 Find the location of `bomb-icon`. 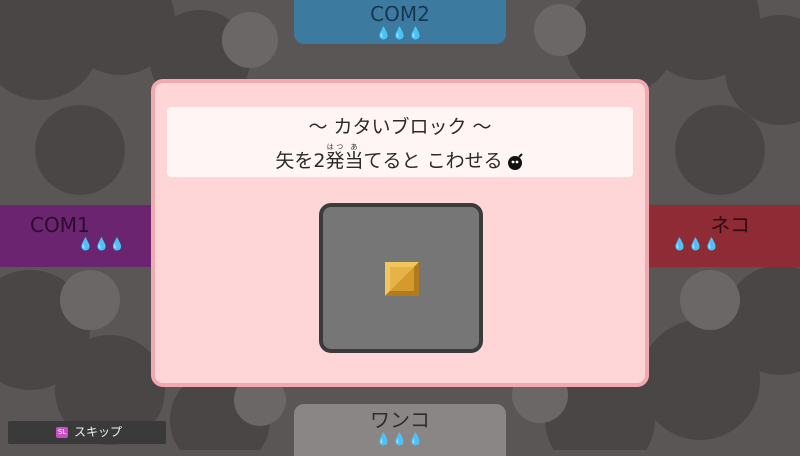

bomb-icon is located at coordinates (515, 161).